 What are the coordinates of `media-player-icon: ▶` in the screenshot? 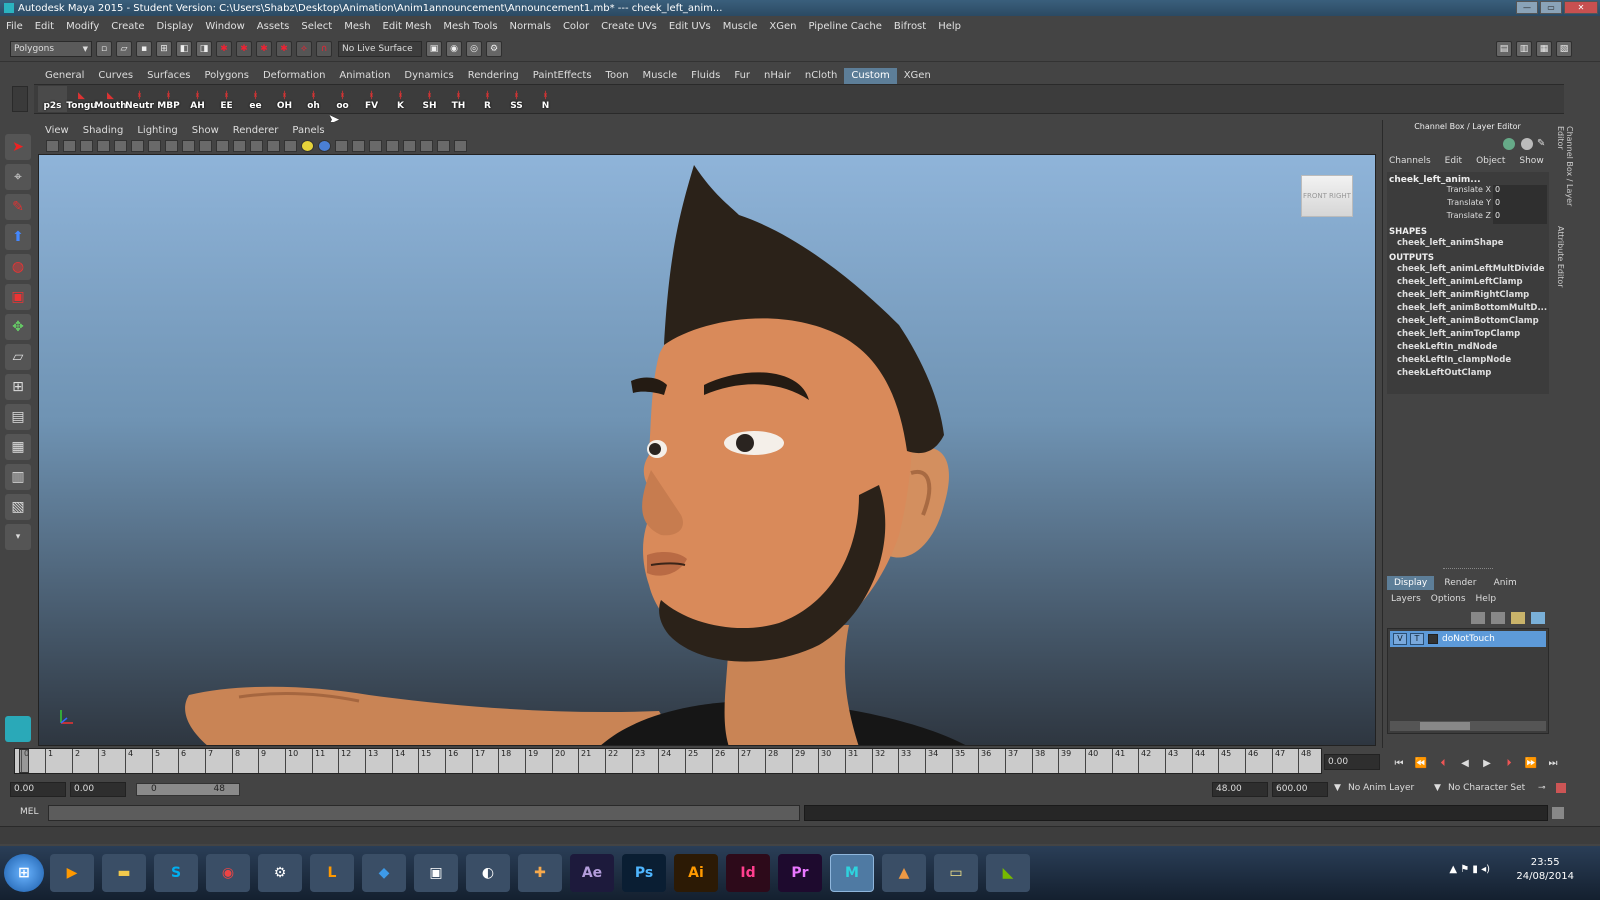 It's located at (72, 873).